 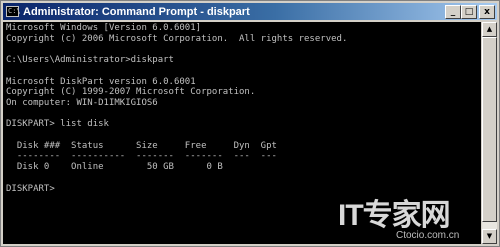 I want to click on scroll-up-arrow-icon: ▲, so click(x=489, y=29).